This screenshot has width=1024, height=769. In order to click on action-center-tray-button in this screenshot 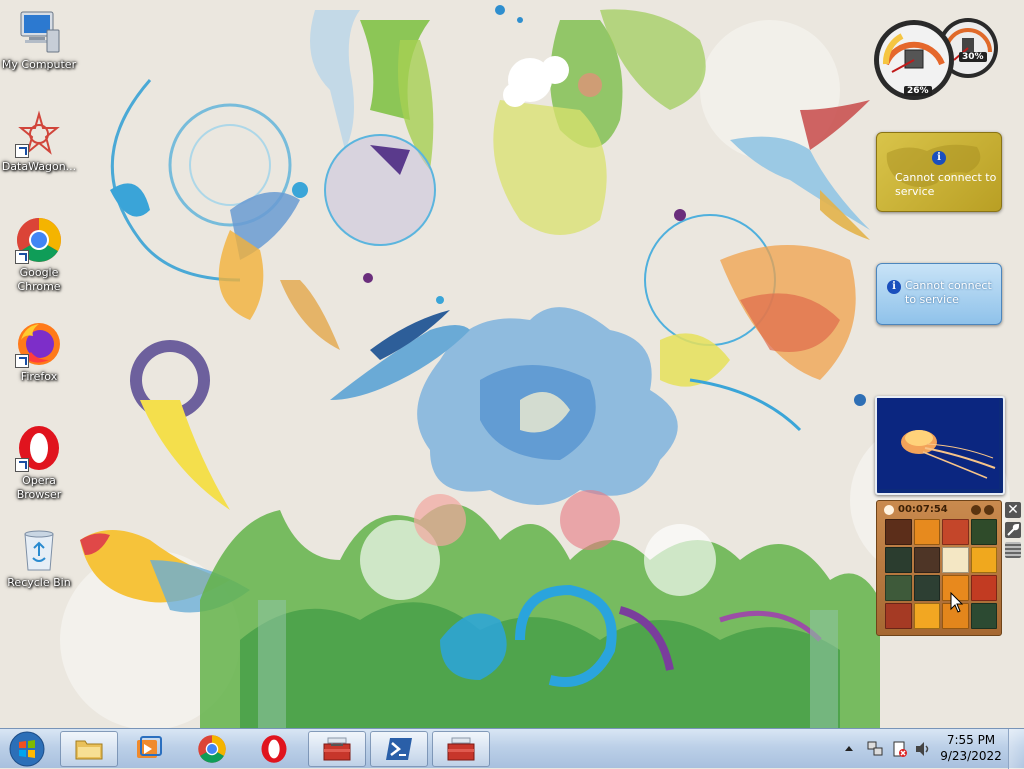, I will do `click(899, 749)`.